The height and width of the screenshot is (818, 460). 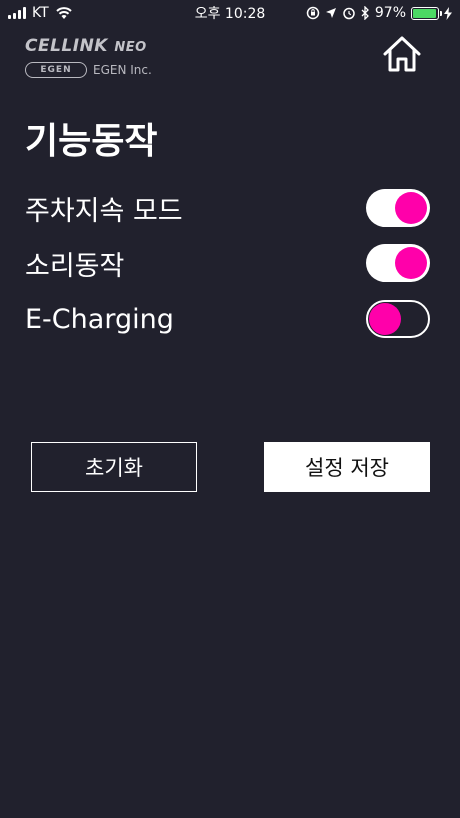 I want to click on signal-icon, so click(x=17, y=13).